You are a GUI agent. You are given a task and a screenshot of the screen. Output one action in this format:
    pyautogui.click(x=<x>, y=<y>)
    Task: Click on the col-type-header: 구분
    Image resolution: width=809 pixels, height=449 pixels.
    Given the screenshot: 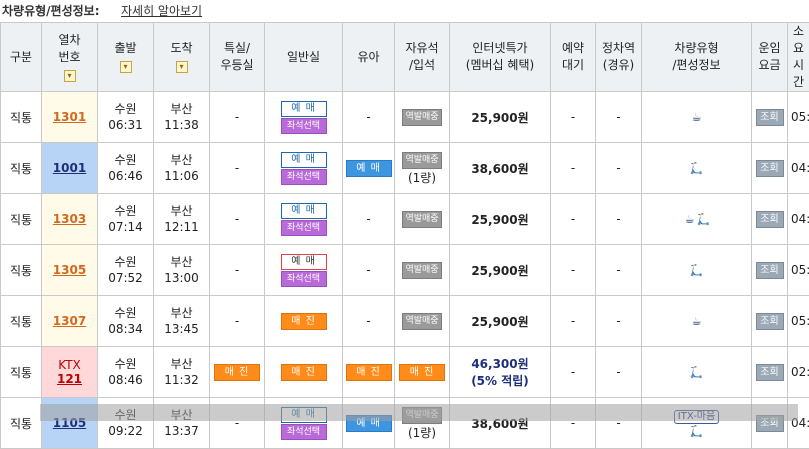 What is the action you would take?
    pyautogui.click(x=21, y=57)
    